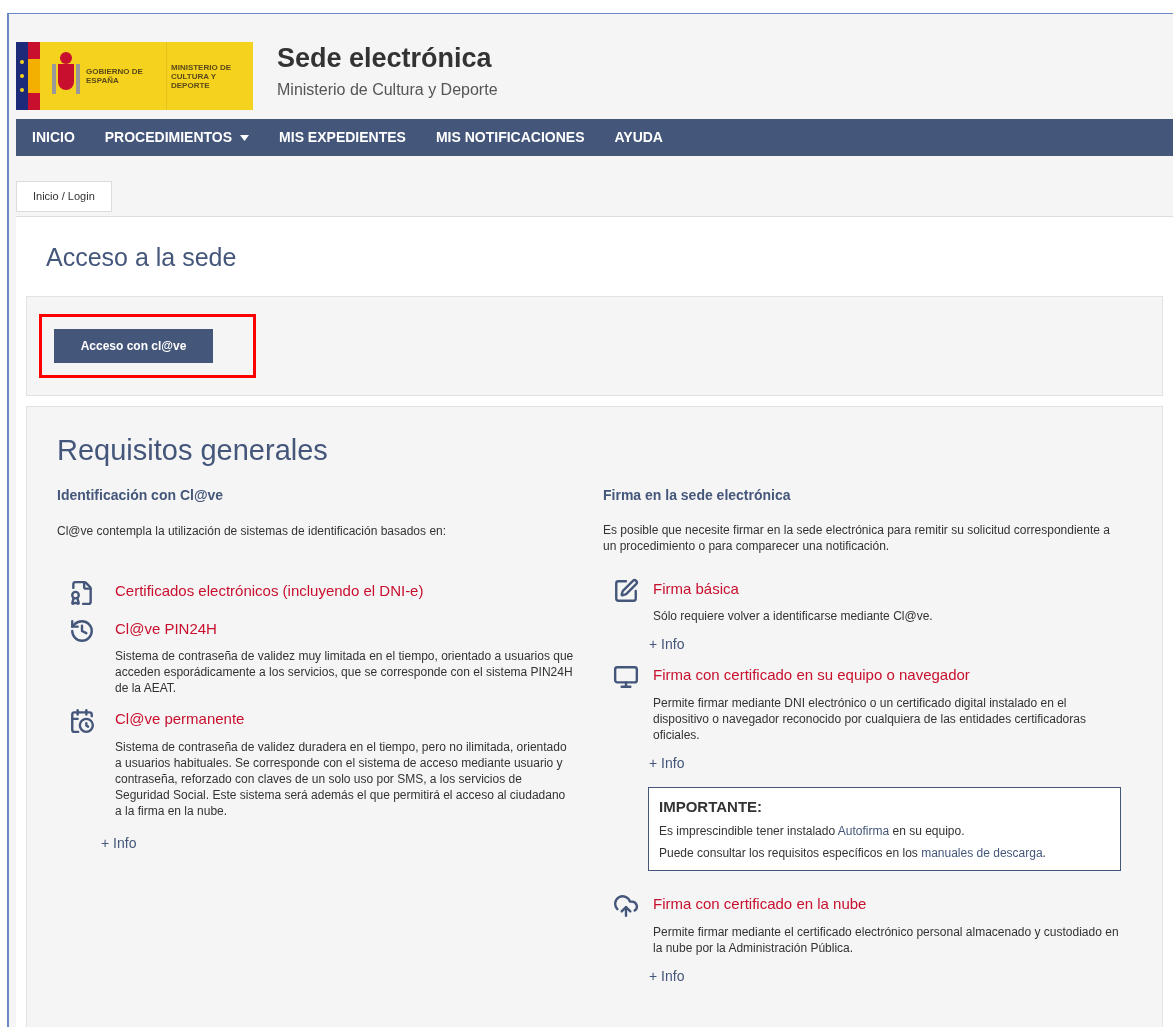 The height and width of the screenshot is (1027, 1173). What do you see at coordinates (269, 590) in the screenshot?
I see `option-title-link: Certificados electrónicos (incluyendo el DNI-e)` at bounding box center [269, 590].